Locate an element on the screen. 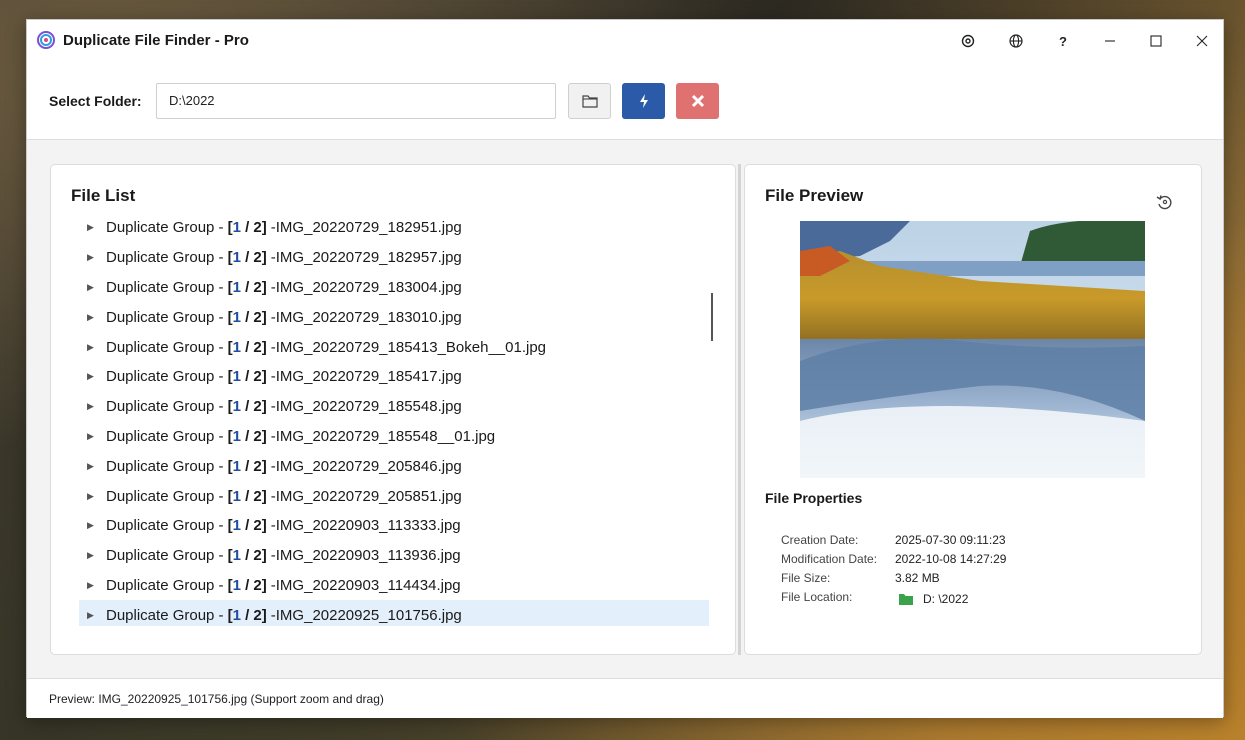 The width and height of the screenshot is (1245, 740). creation-date-value: 2025-07-30 09:11:23 is located at coordinates (950, 540).